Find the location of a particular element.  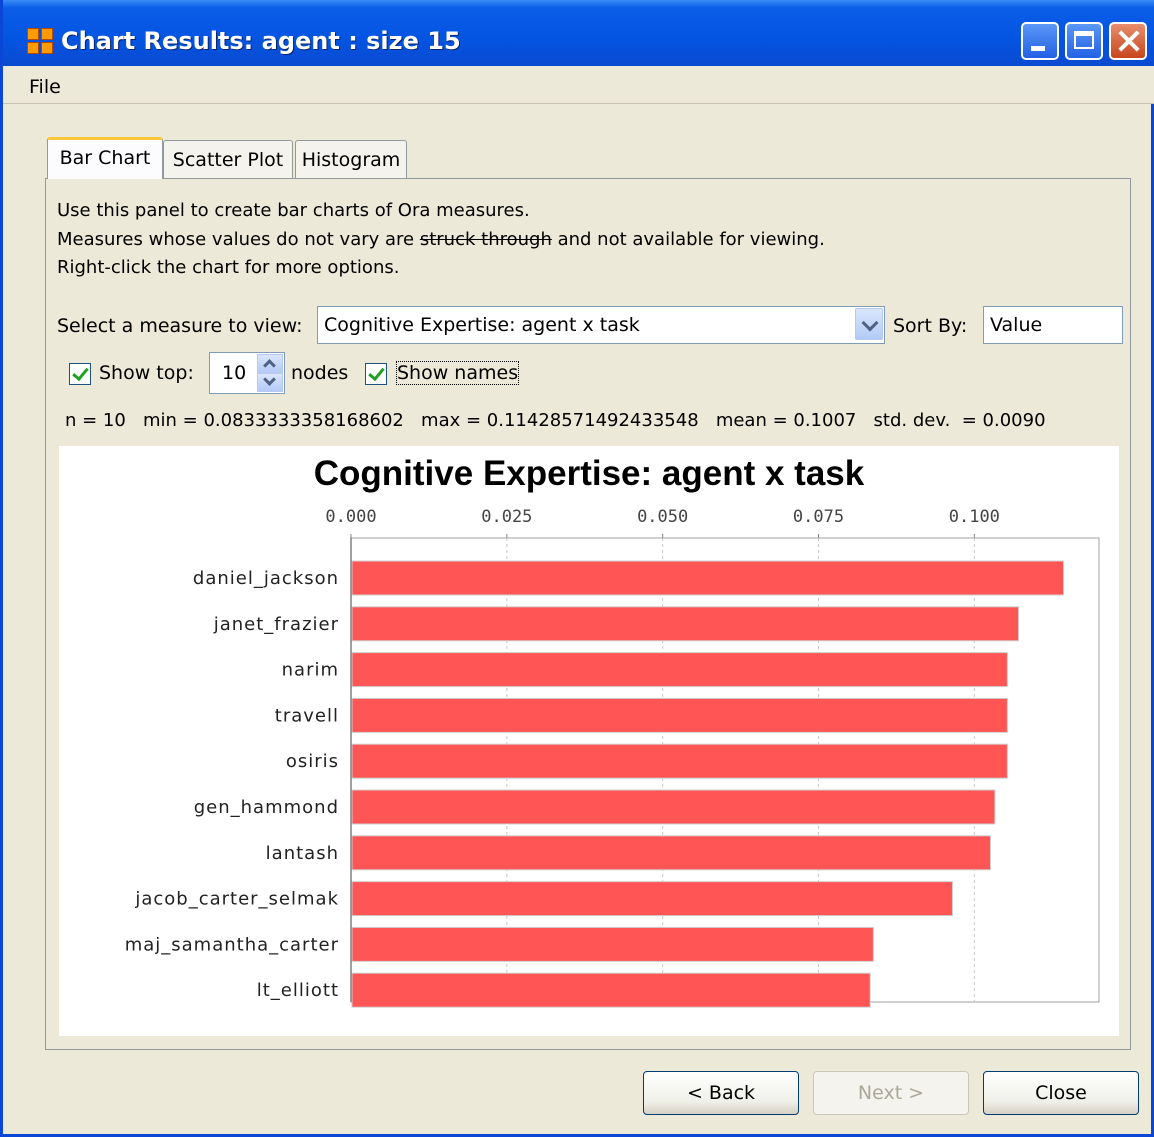

category-label: travell is located at coordinates (307, 715).